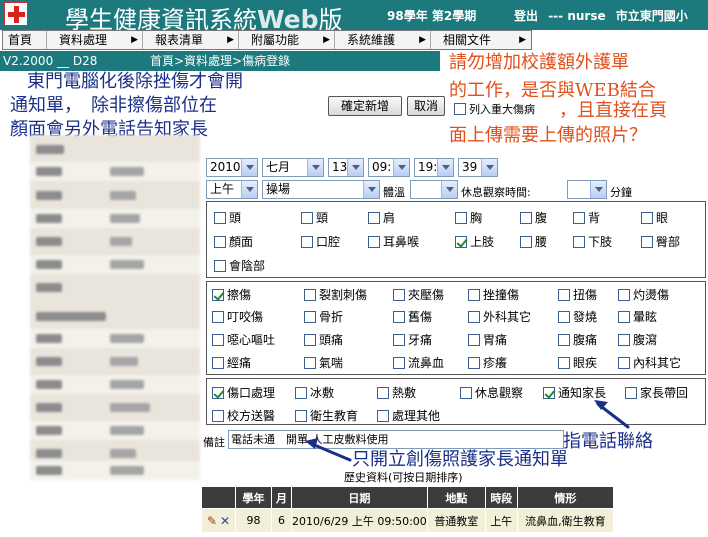 Image resolution: width=708 pixels, height=537 pixels. What do you see at coordinates (586, 217) in the screenshot?
I see `part-checkbox-back: 背` at bounding box center [586, 217].